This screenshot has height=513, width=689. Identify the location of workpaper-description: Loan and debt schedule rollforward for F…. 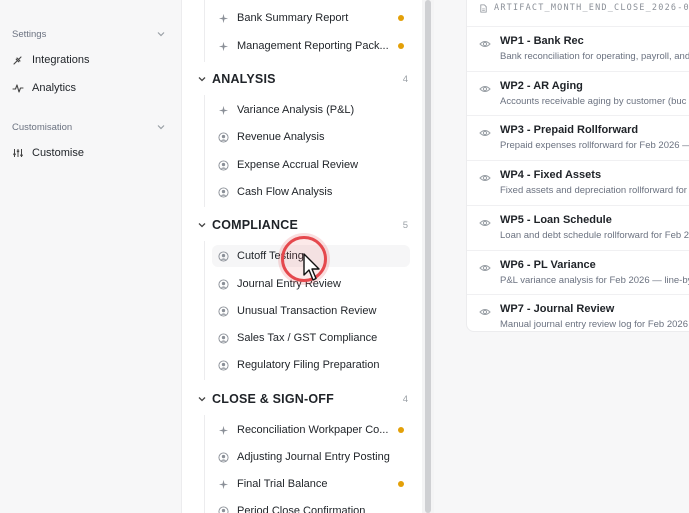
(594, 235).